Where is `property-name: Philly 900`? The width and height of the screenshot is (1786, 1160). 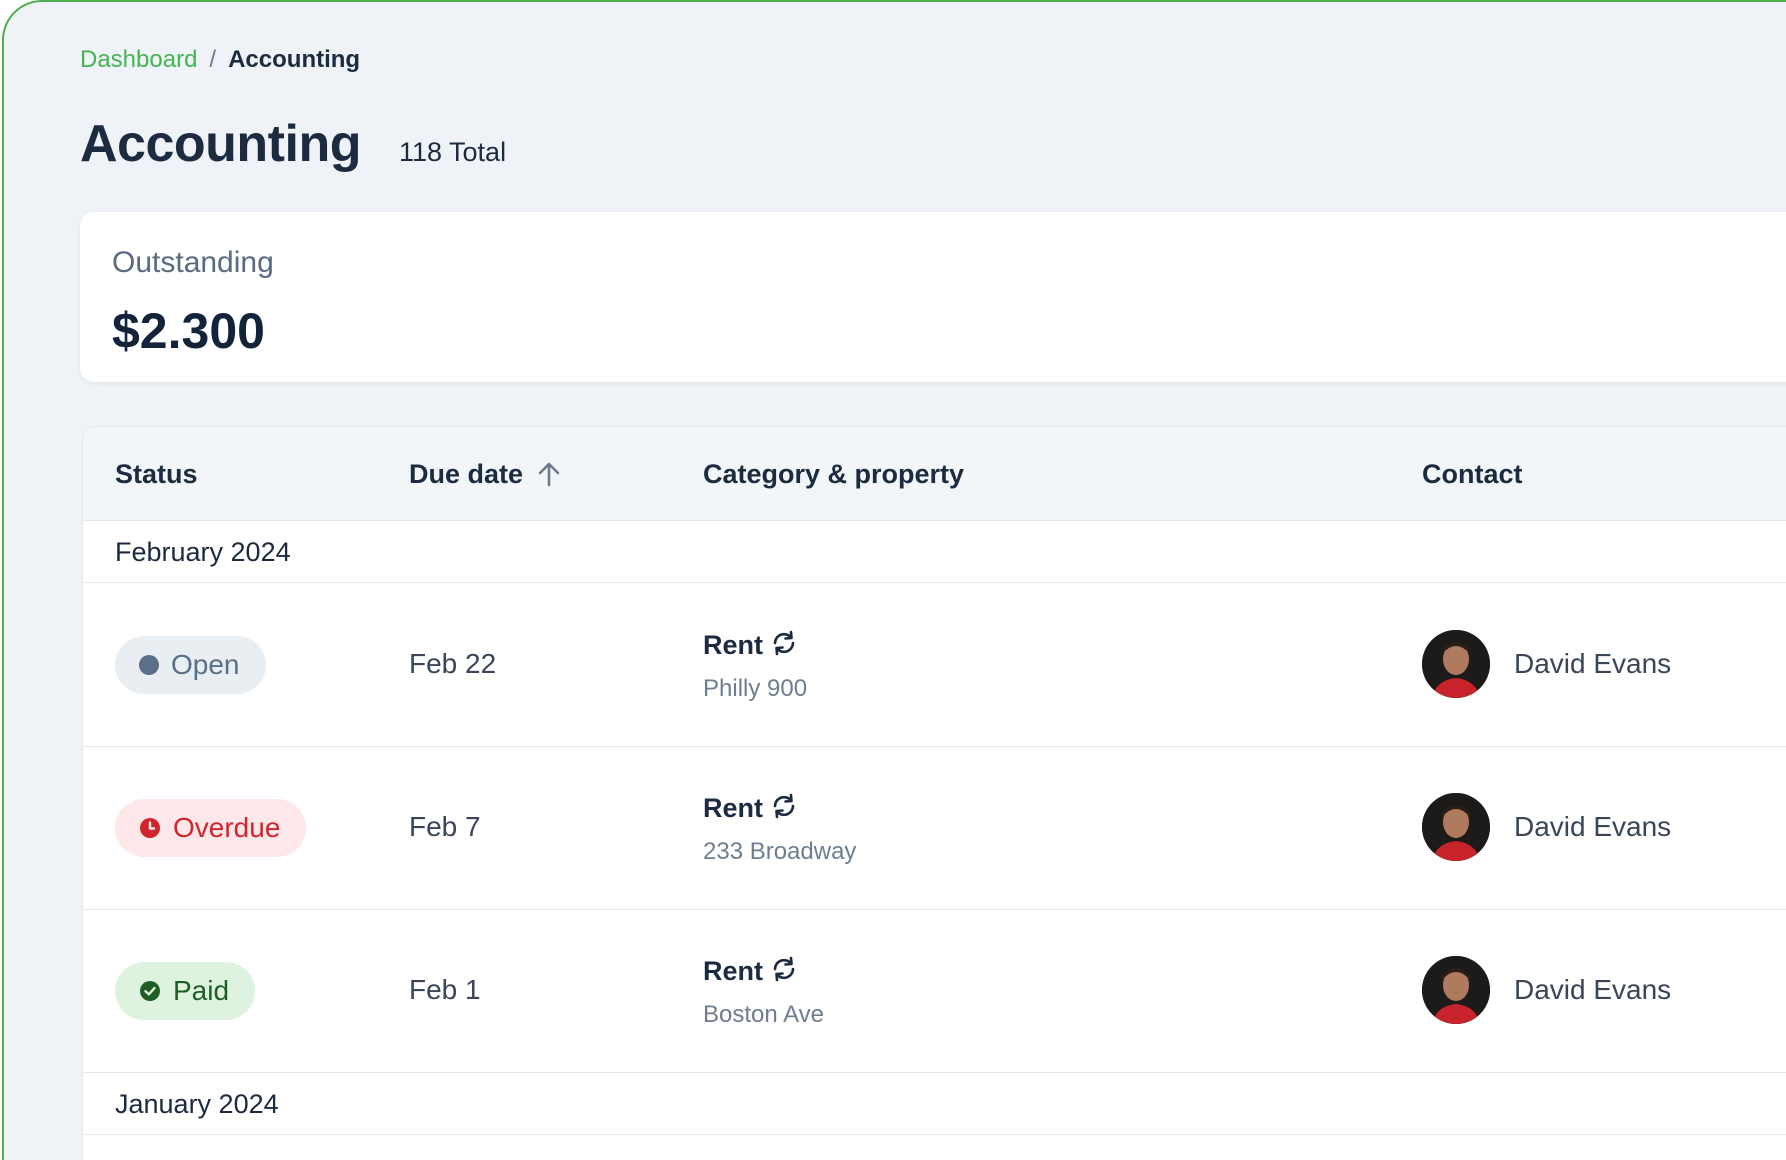 property-name: Philly 900 is located at coordinates (755, 688).